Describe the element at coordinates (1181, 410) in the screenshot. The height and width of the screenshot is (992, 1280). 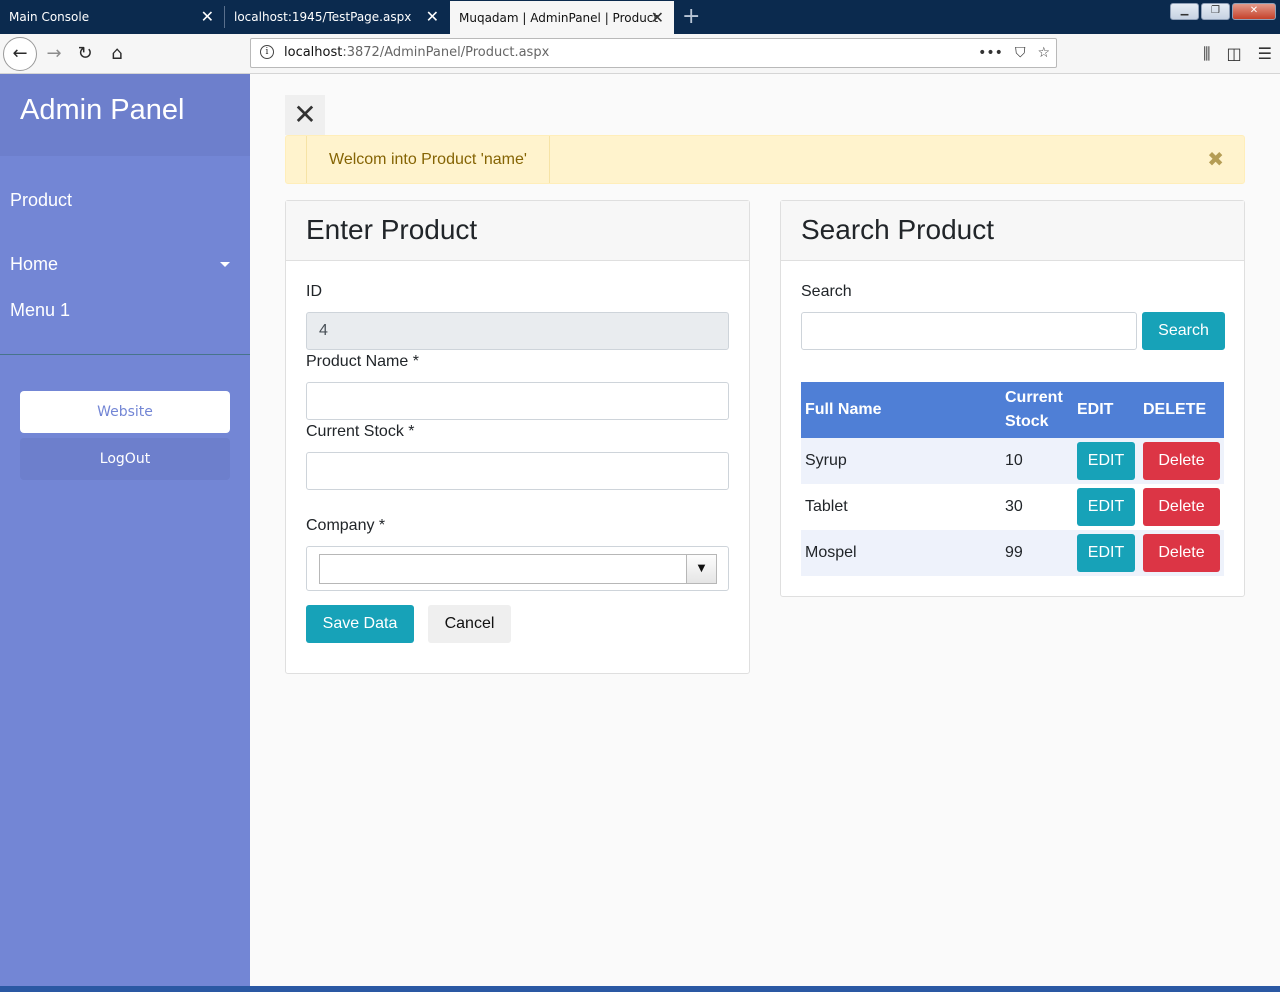
I see `column-header-delete: DELETE` at that location.